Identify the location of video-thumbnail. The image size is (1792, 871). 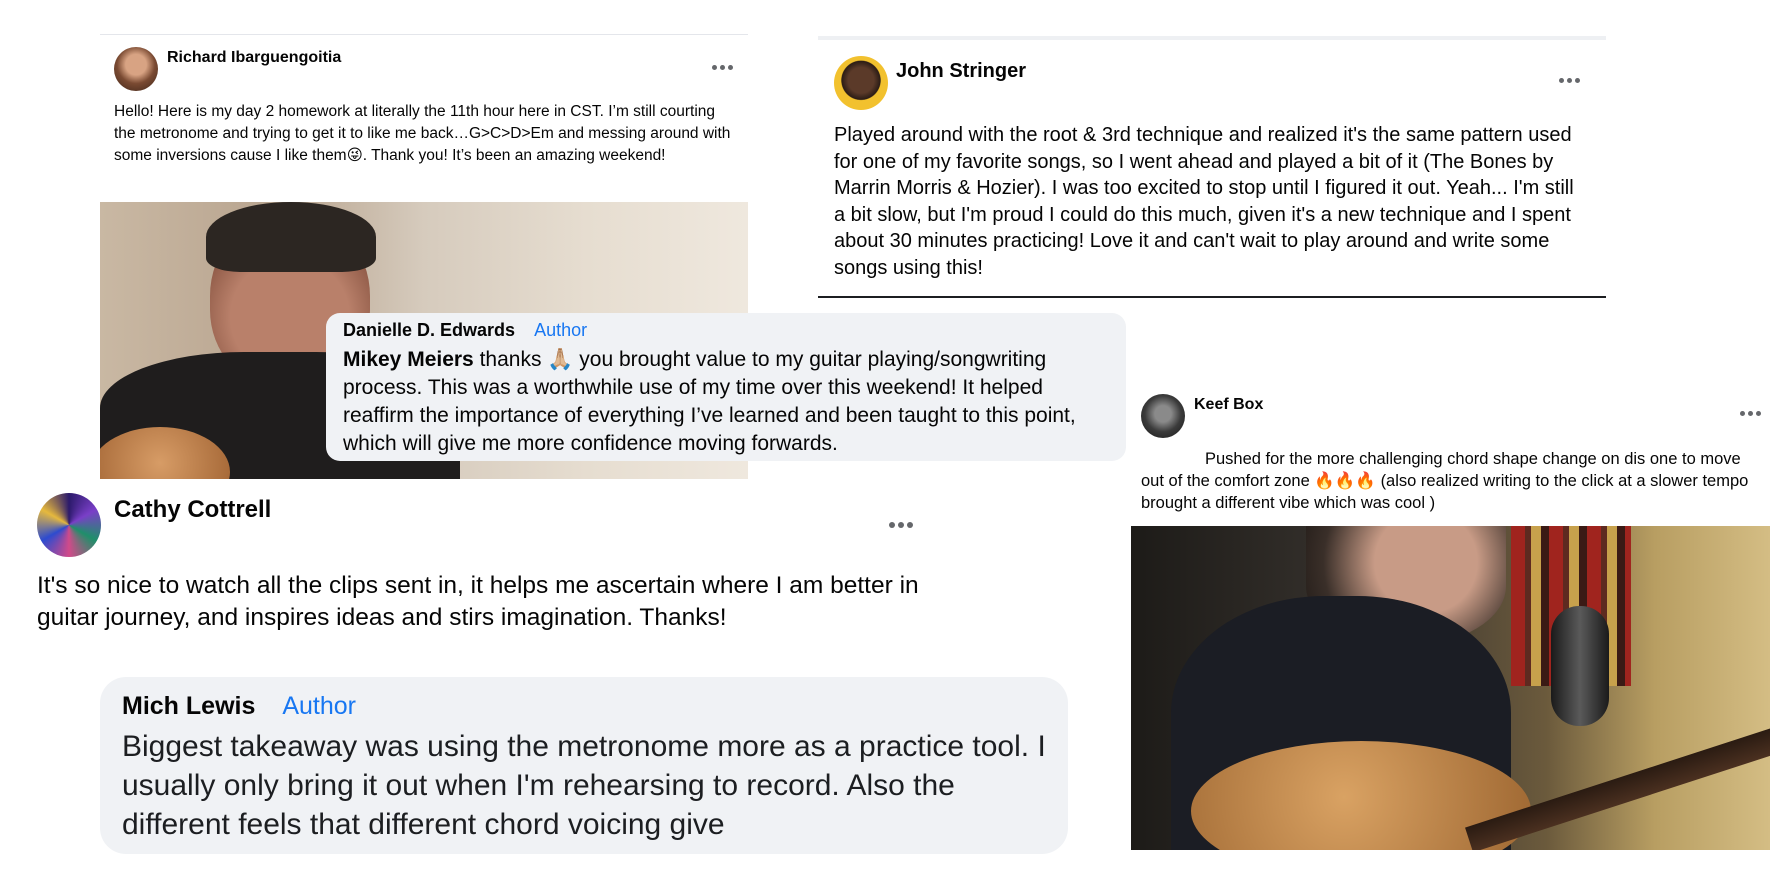
(1450, 688).